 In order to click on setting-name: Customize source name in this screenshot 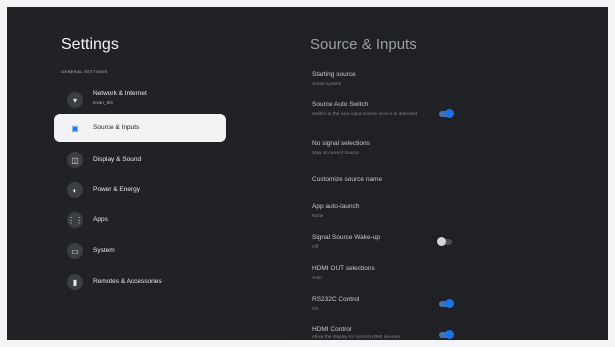, I will do `click(347, 179)`.